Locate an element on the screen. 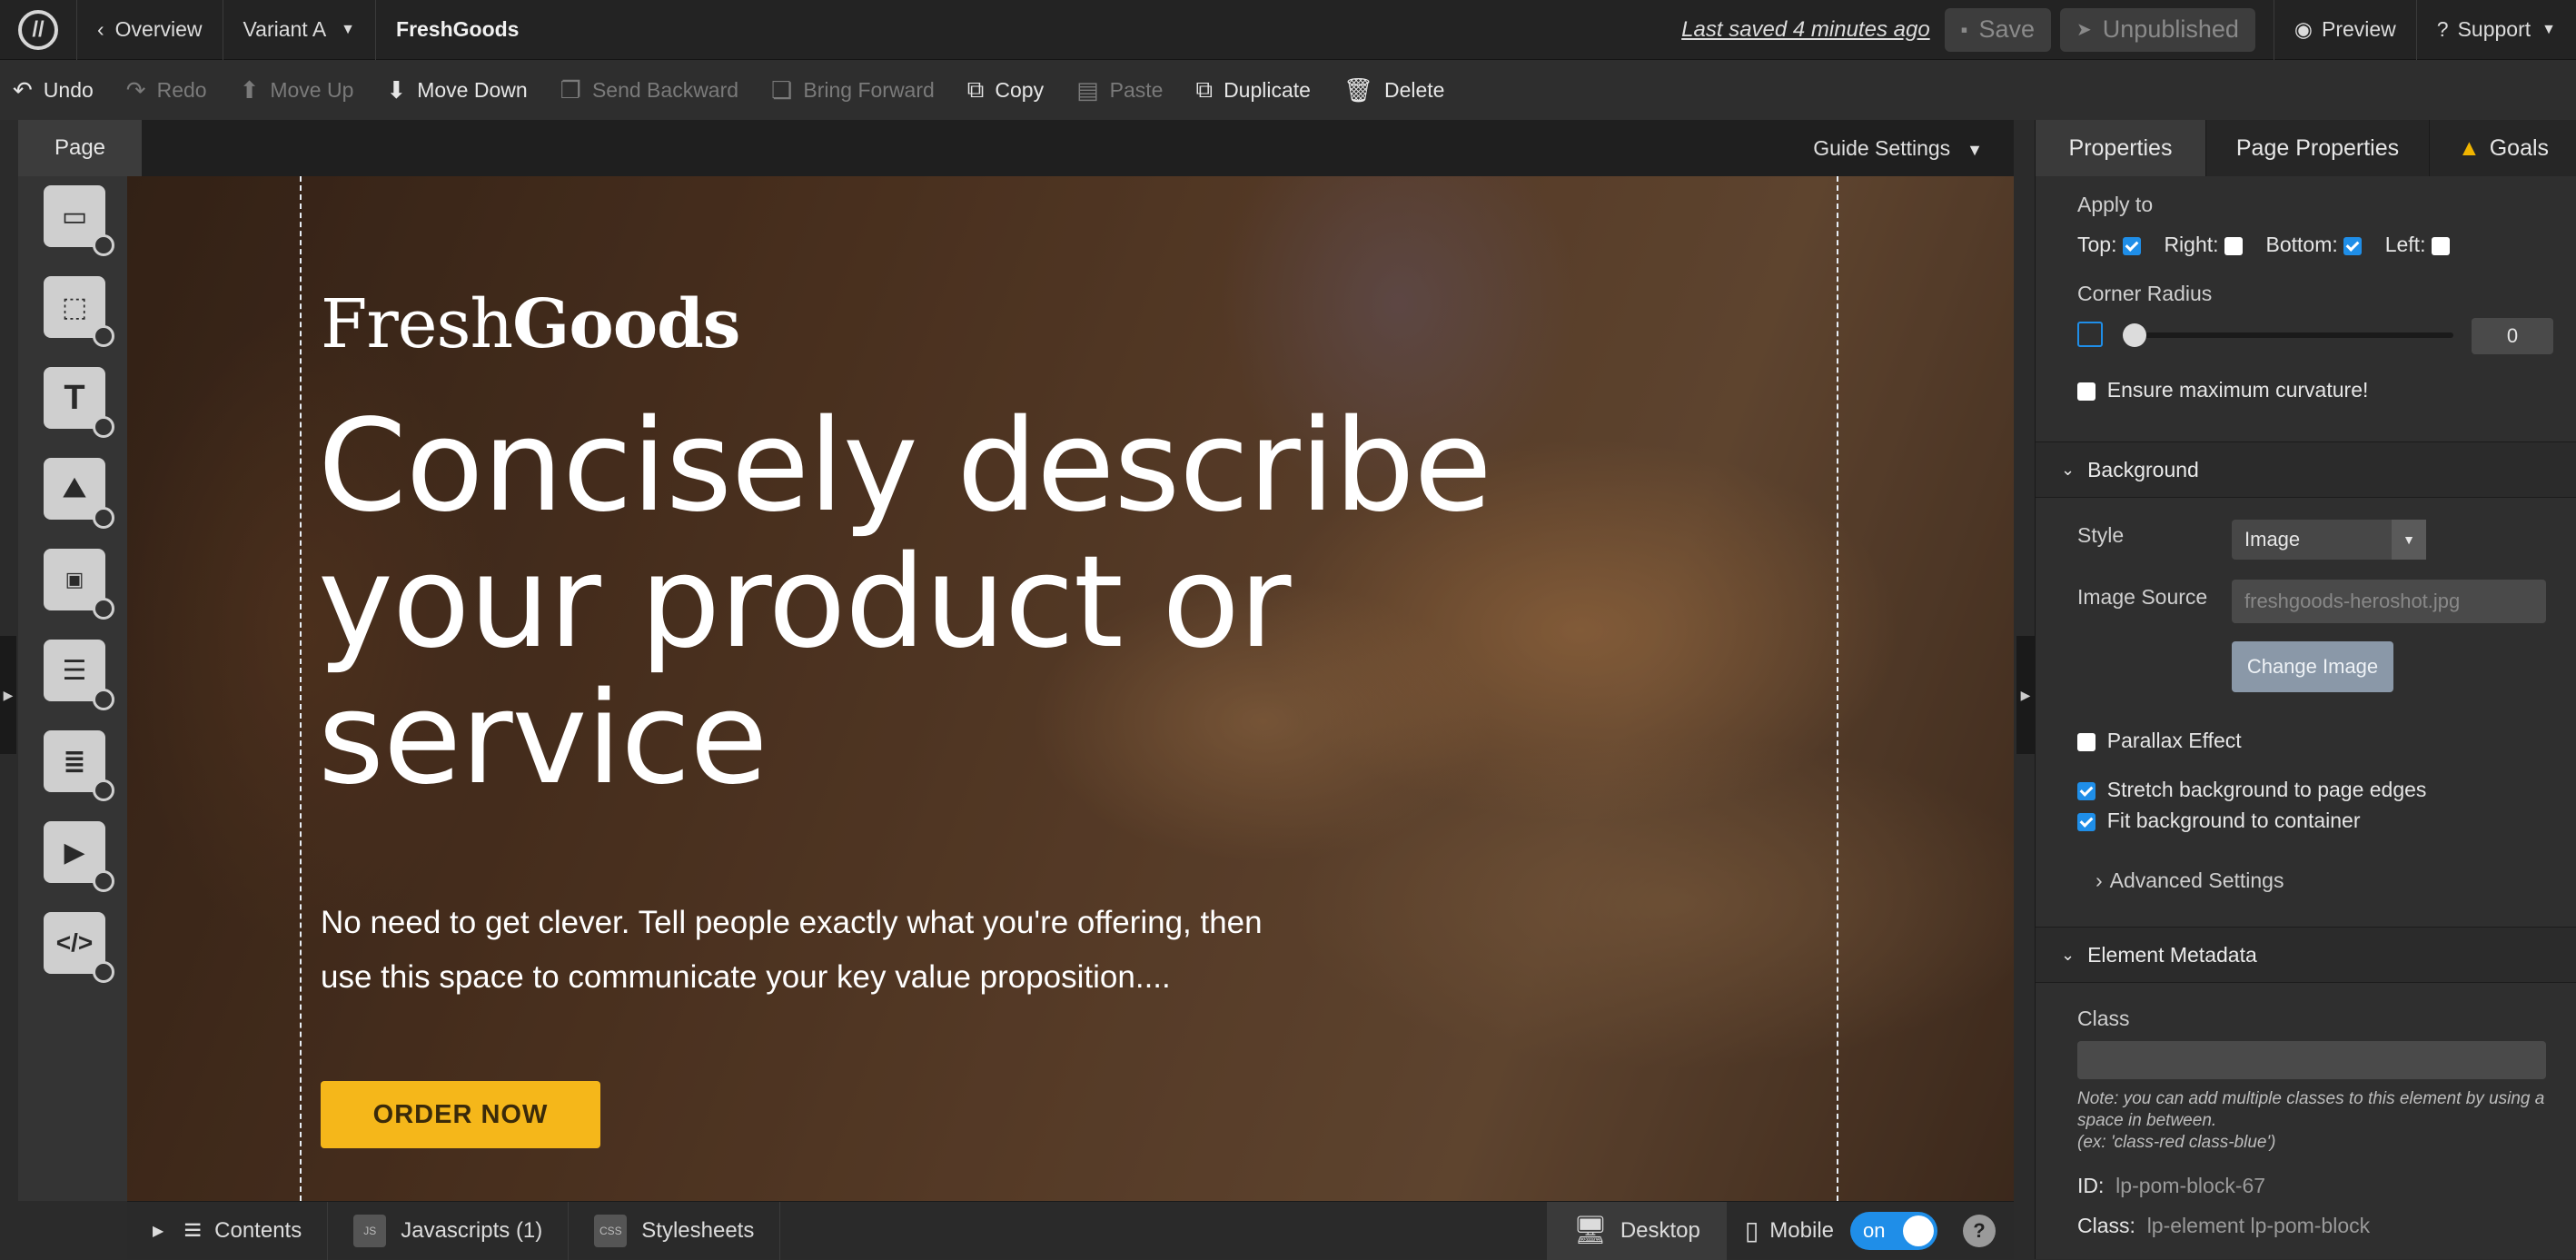  style-select: Image ▼ is located at coordinates (2329, 540).